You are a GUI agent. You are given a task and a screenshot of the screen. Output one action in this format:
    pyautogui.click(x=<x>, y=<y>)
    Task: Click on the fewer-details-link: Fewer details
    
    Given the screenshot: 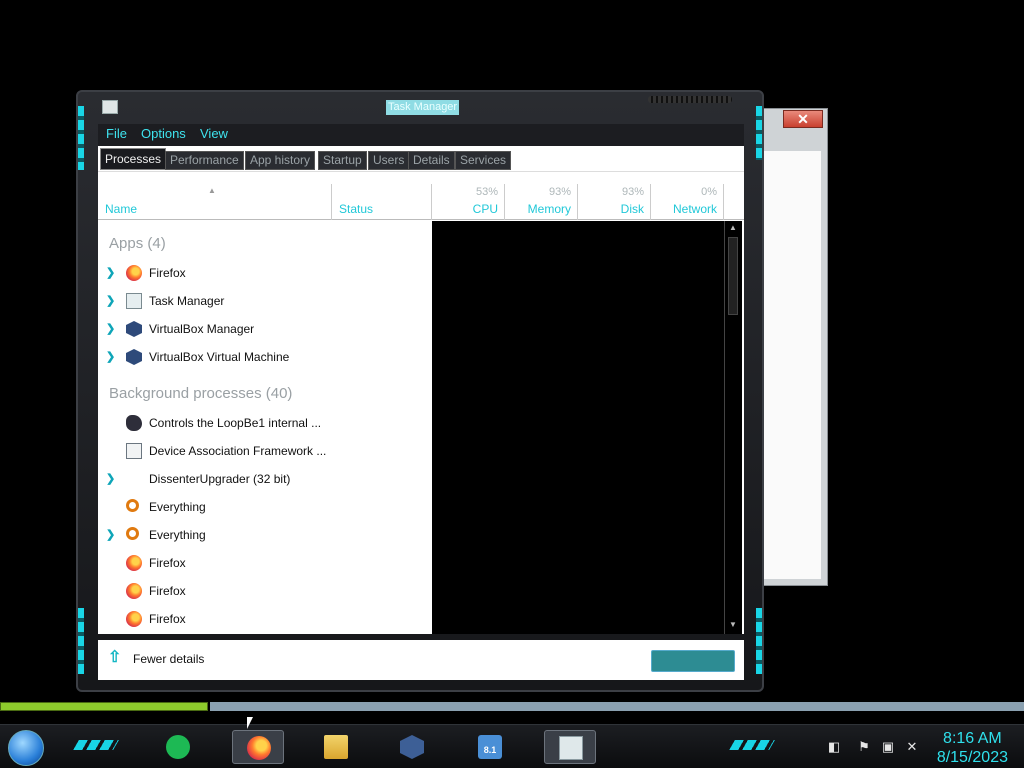 What is the action you would take?
    pyautogui.click(x=168, y=659)
    